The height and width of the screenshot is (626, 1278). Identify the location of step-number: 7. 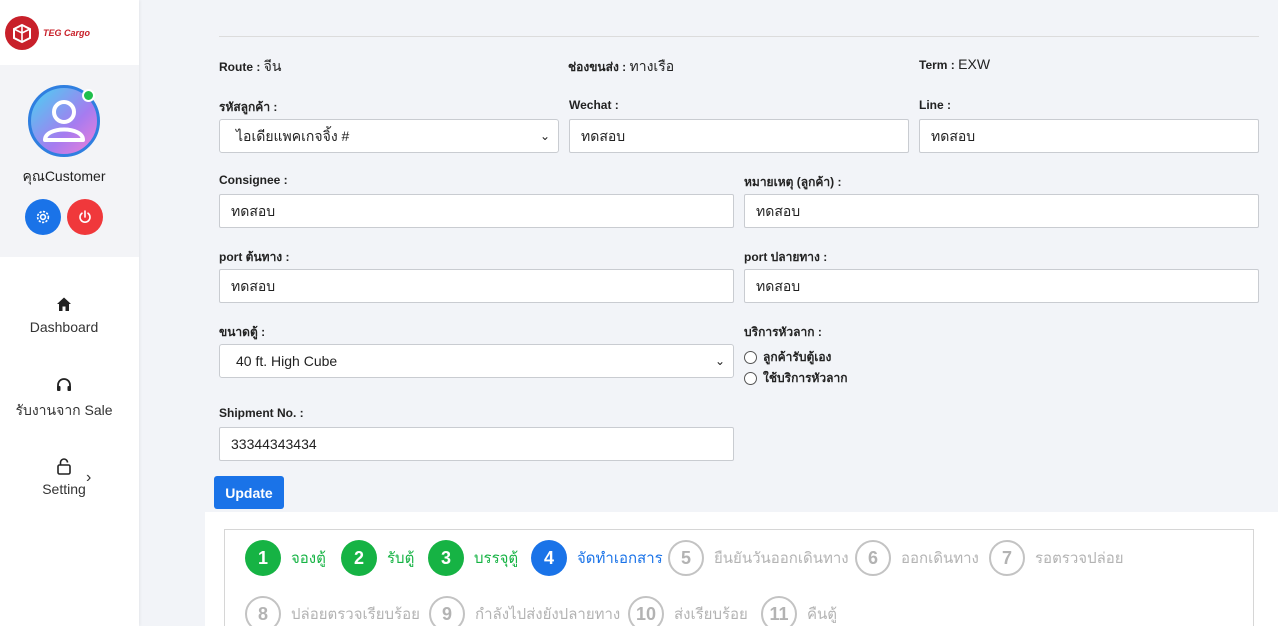
(1007, 558).